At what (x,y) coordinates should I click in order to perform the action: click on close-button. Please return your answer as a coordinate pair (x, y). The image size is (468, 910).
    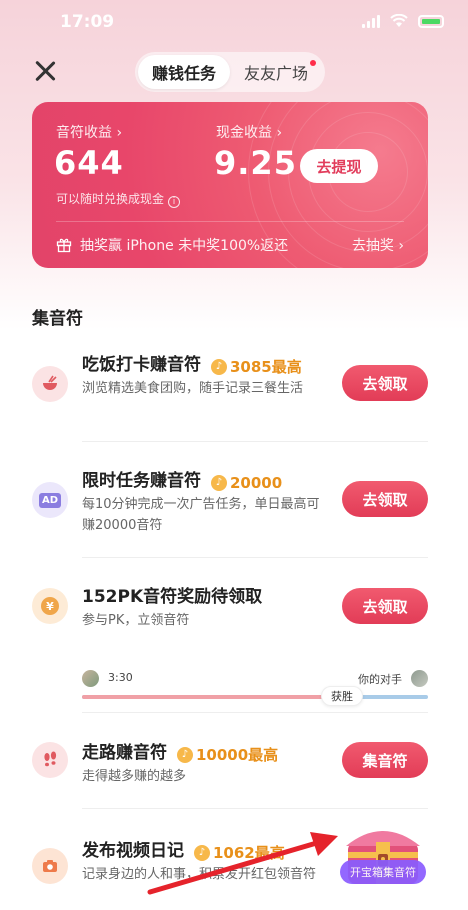
    Looking at the image, I should click on (45, 71).